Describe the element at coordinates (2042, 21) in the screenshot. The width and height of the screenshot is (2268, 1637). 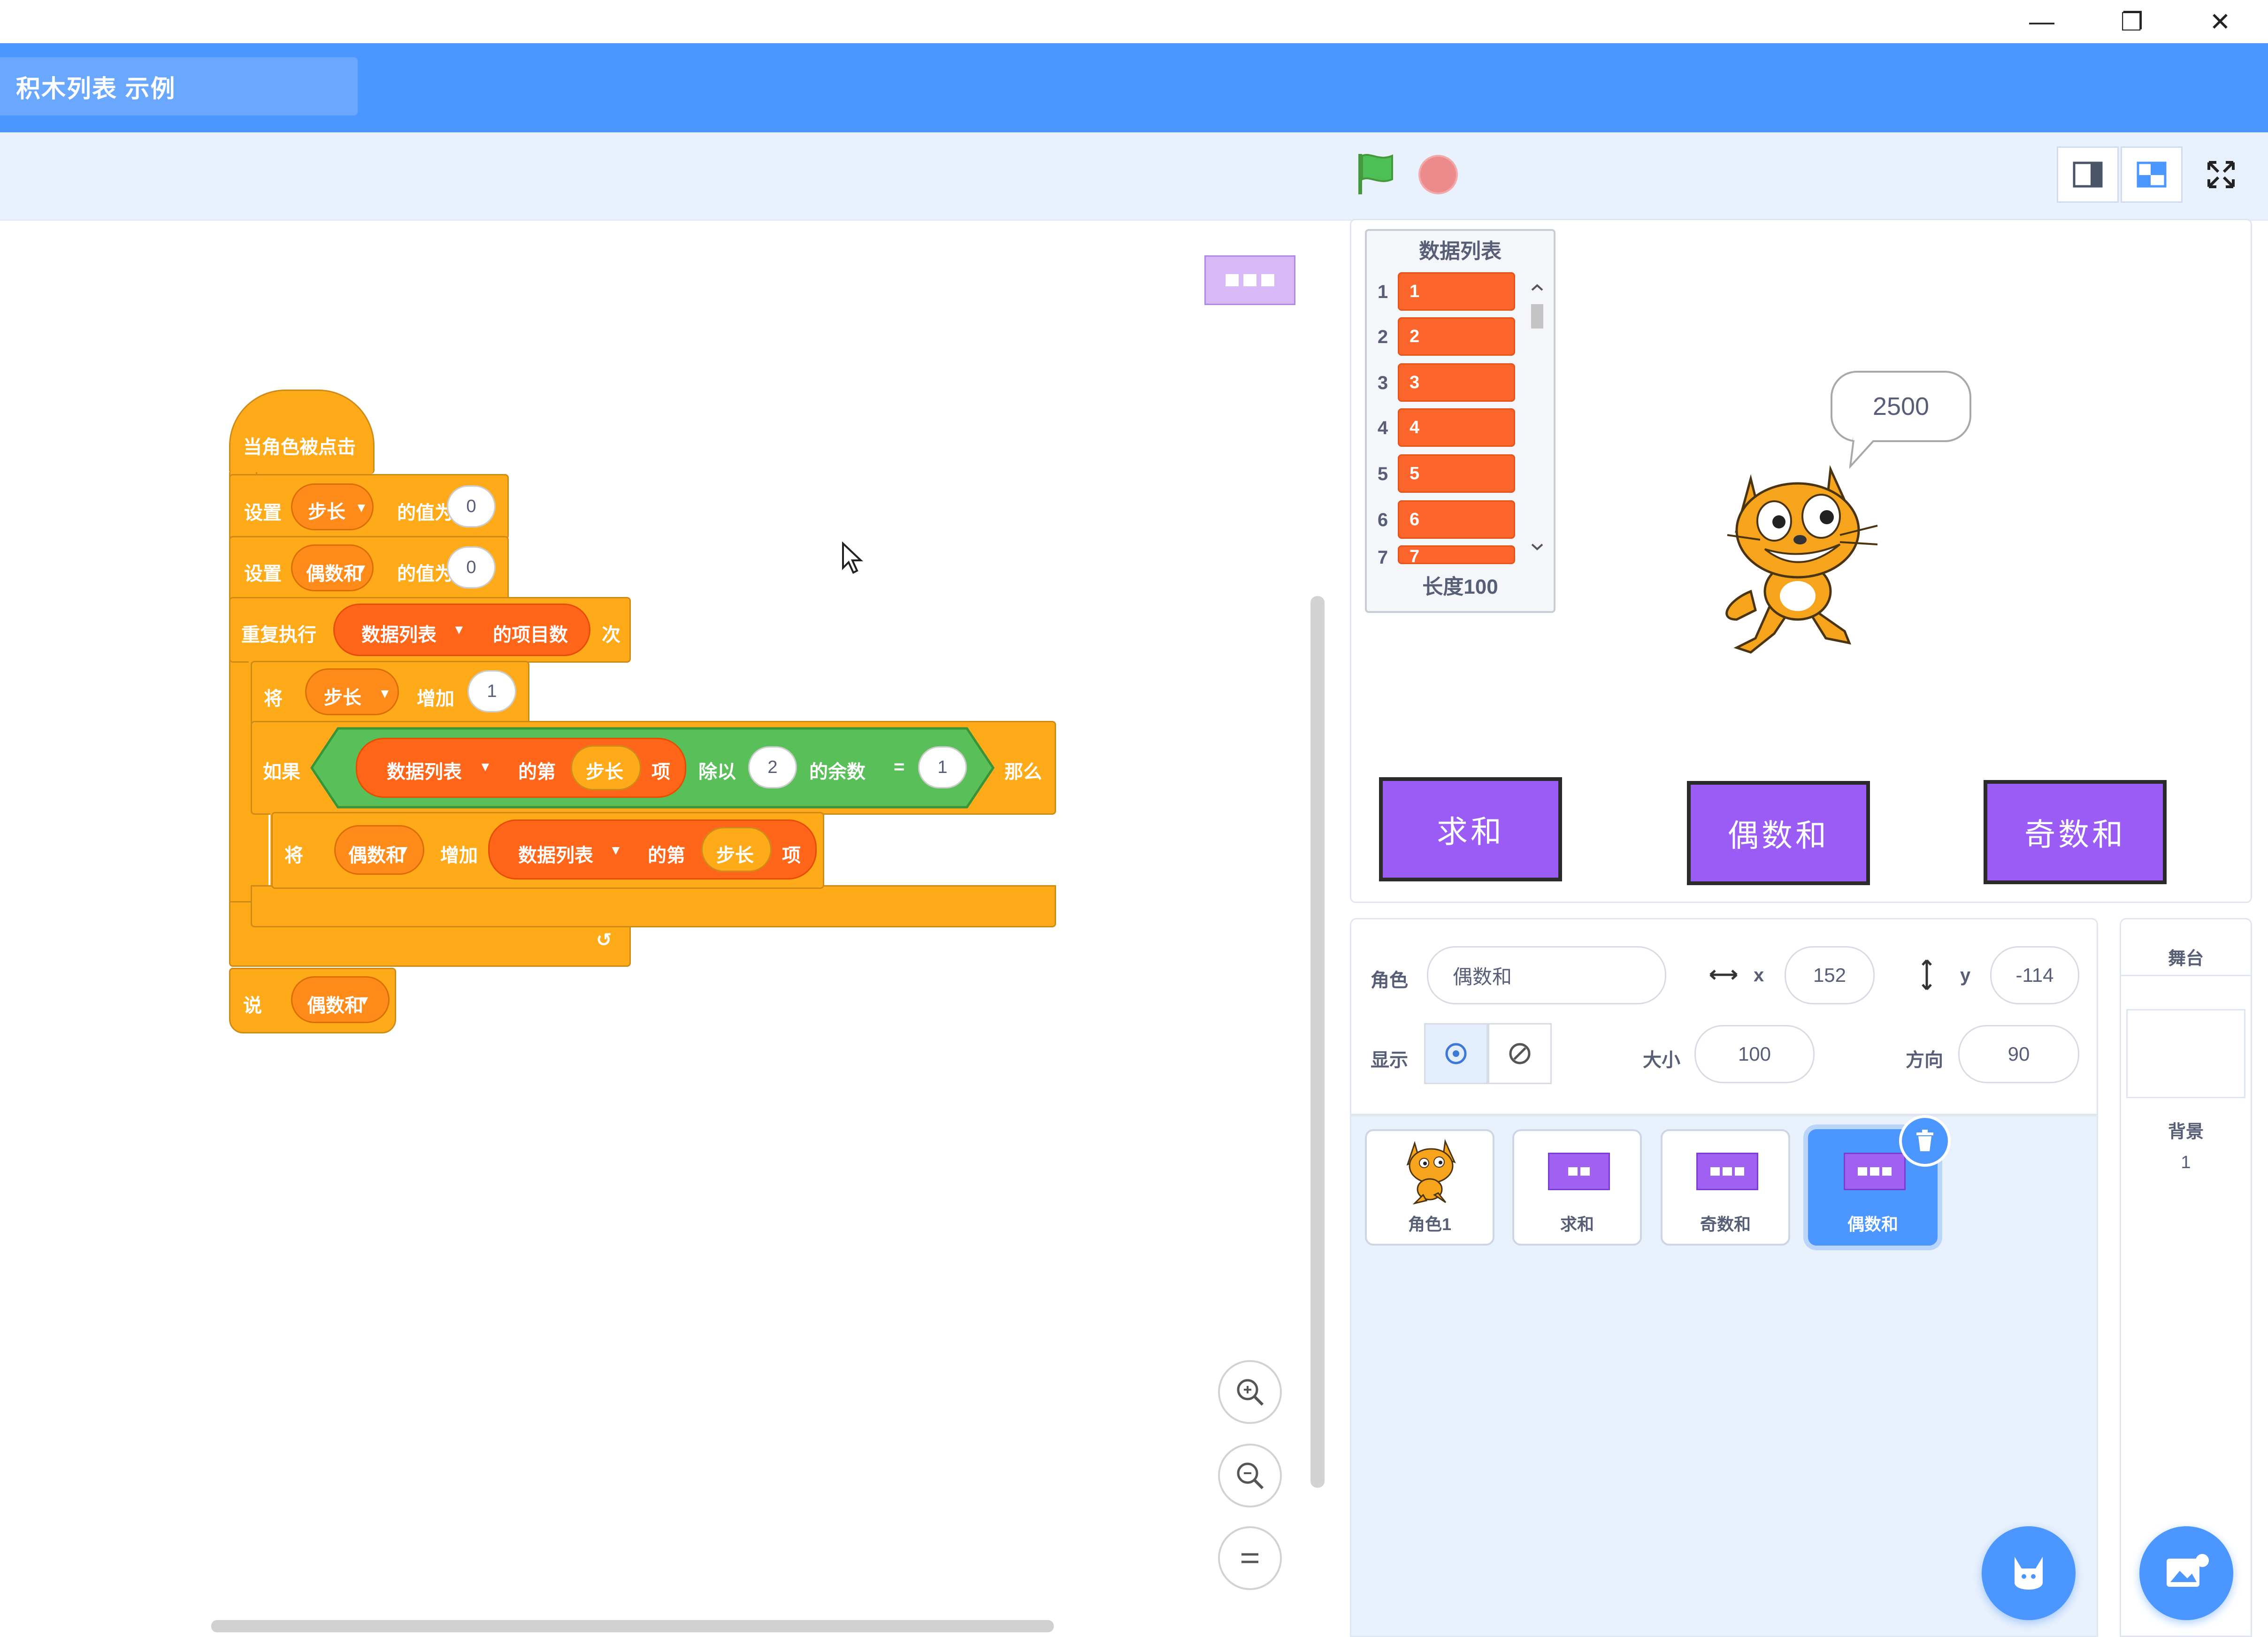
I see `minimize-button: —` at that location.